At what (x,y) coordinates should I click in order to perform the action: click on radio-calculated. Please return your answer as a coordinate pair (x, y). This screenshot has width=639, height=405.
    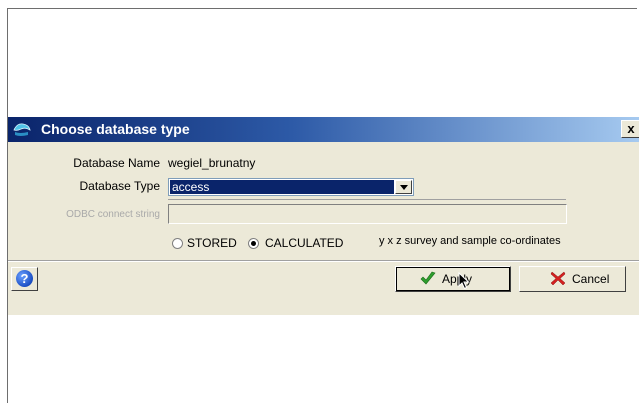
    Looking at the image, I should click on (253, 243).